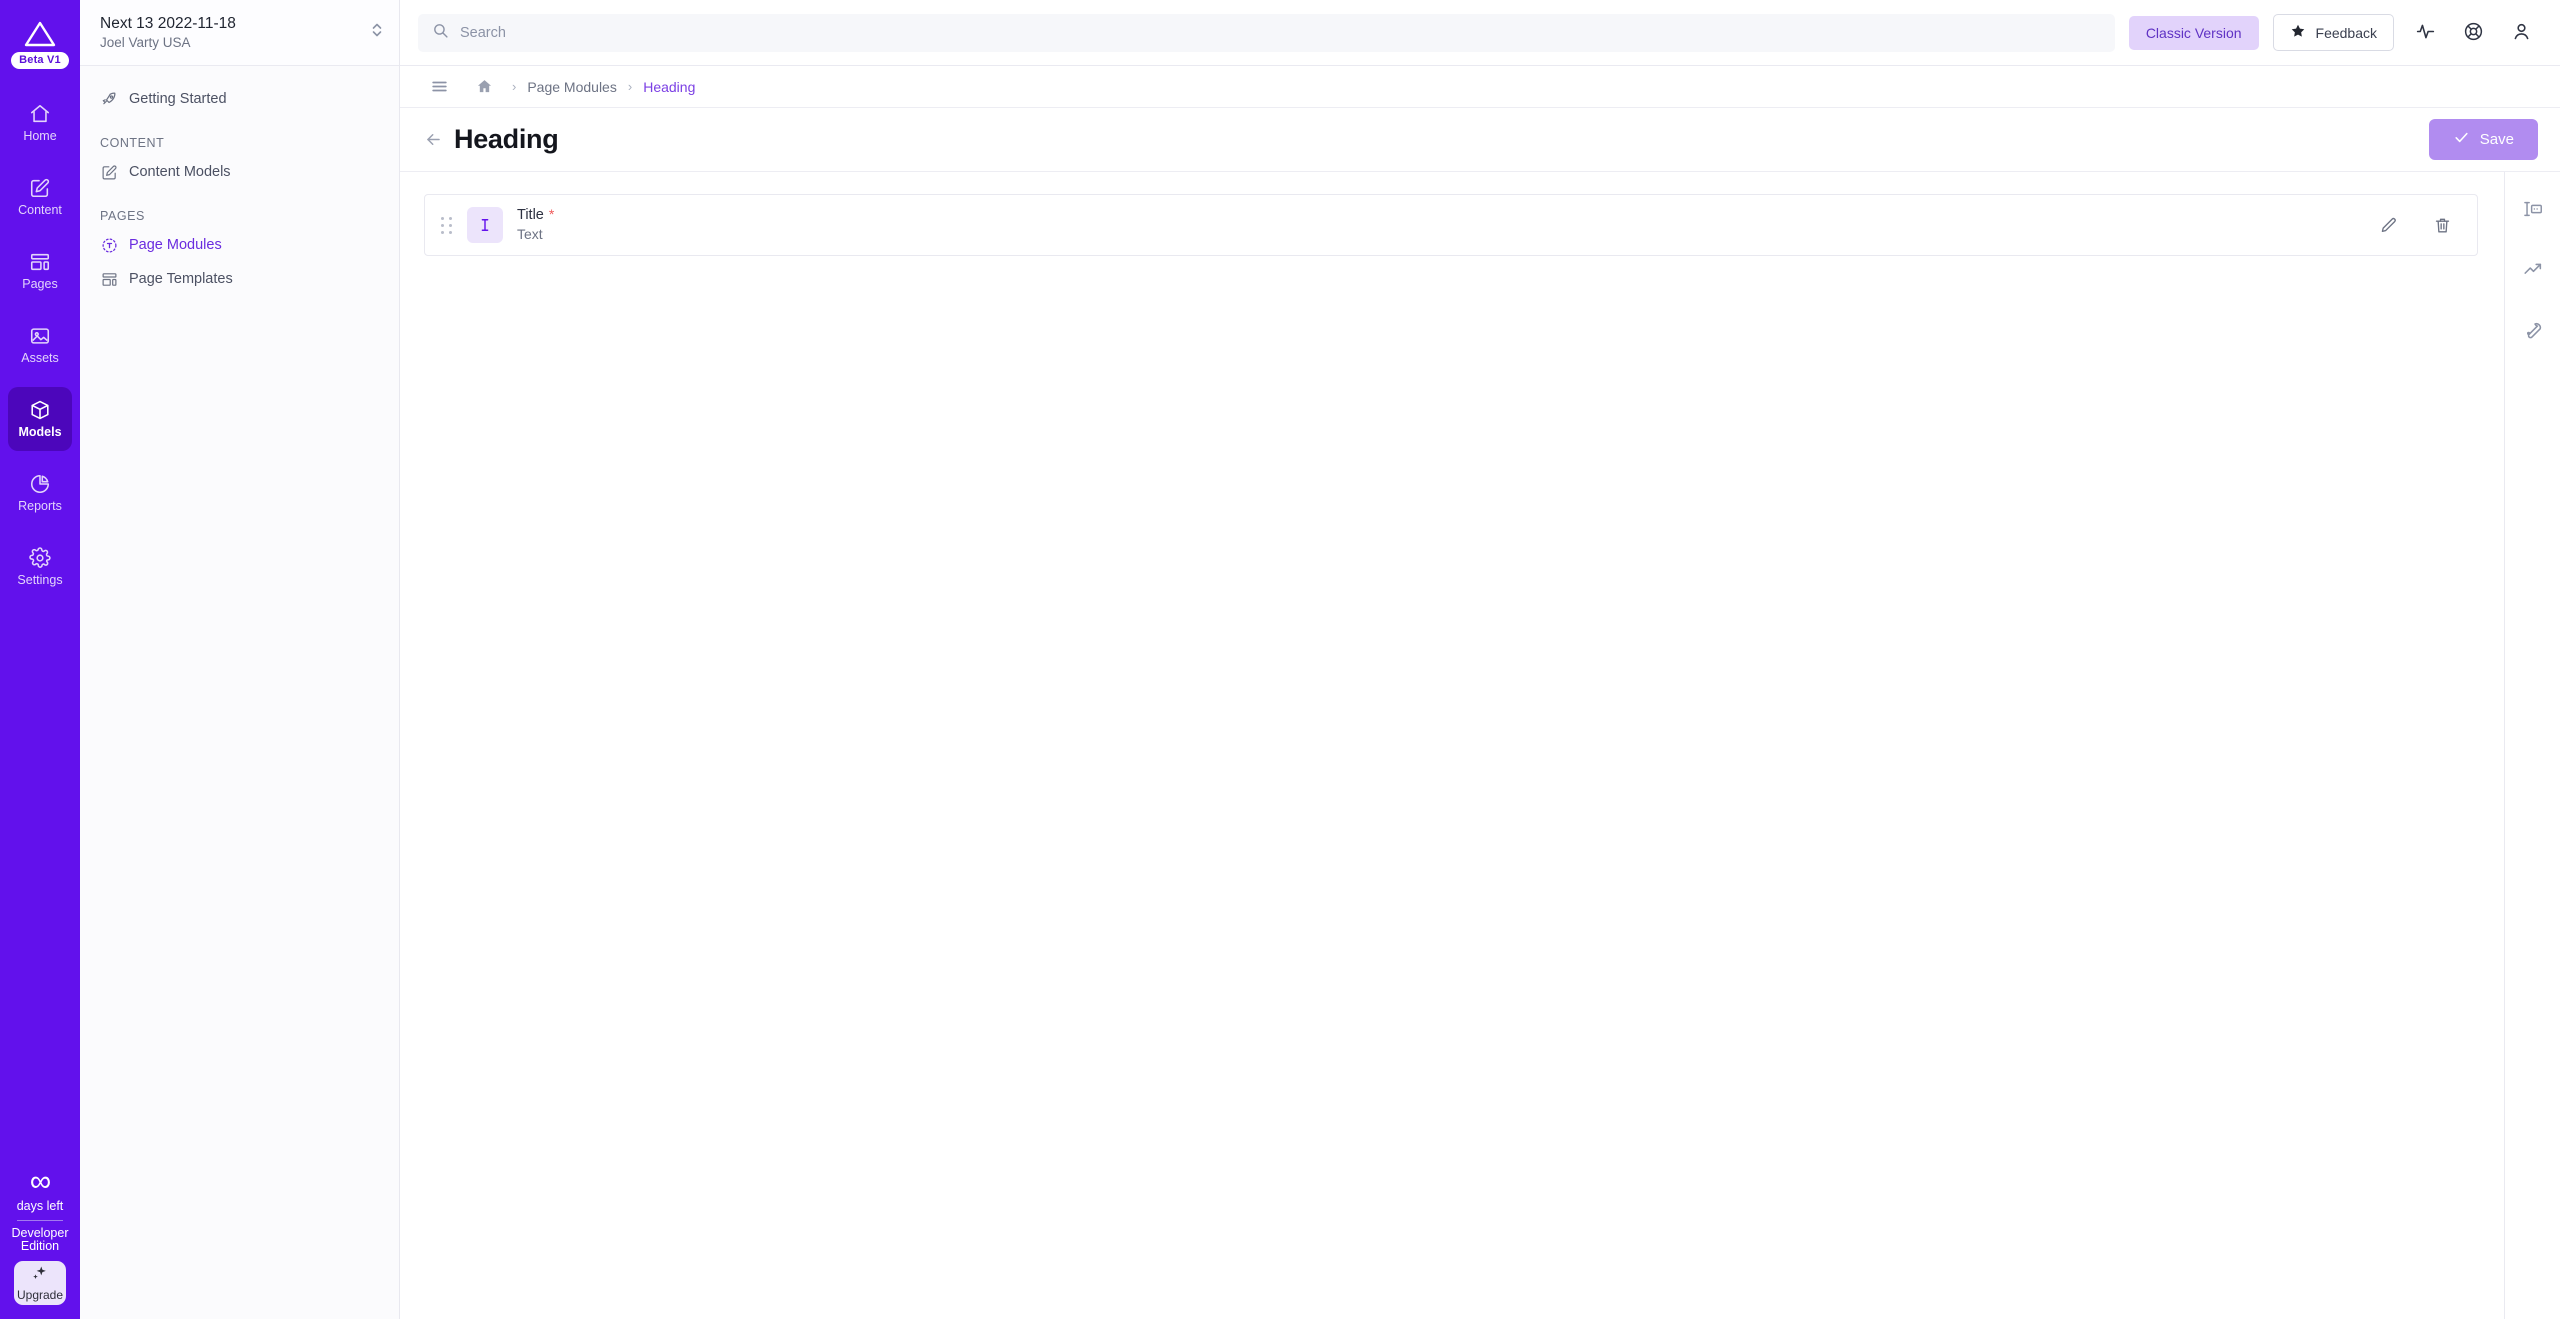 Image resolution: width=2560 pixels, height=1319 pixels. I want to click on sidebar-item-models-label: Models, so click(40, 432).